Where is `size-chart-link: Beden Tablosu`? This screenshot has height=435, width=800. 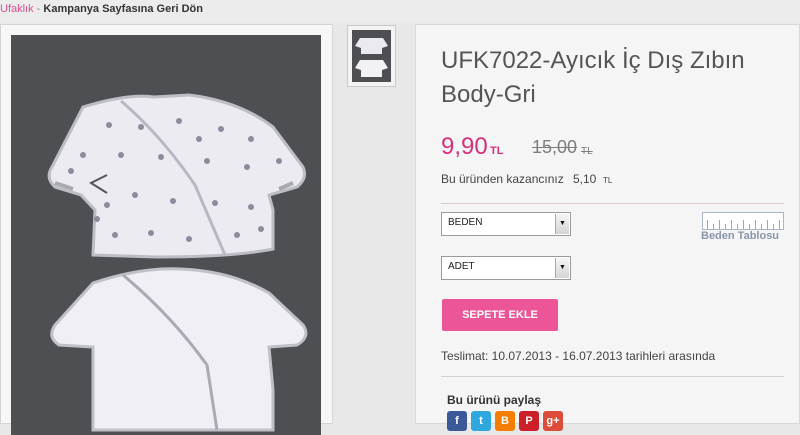
size-chart-link: Beden Tablosu is located at coordinates (740, 236).